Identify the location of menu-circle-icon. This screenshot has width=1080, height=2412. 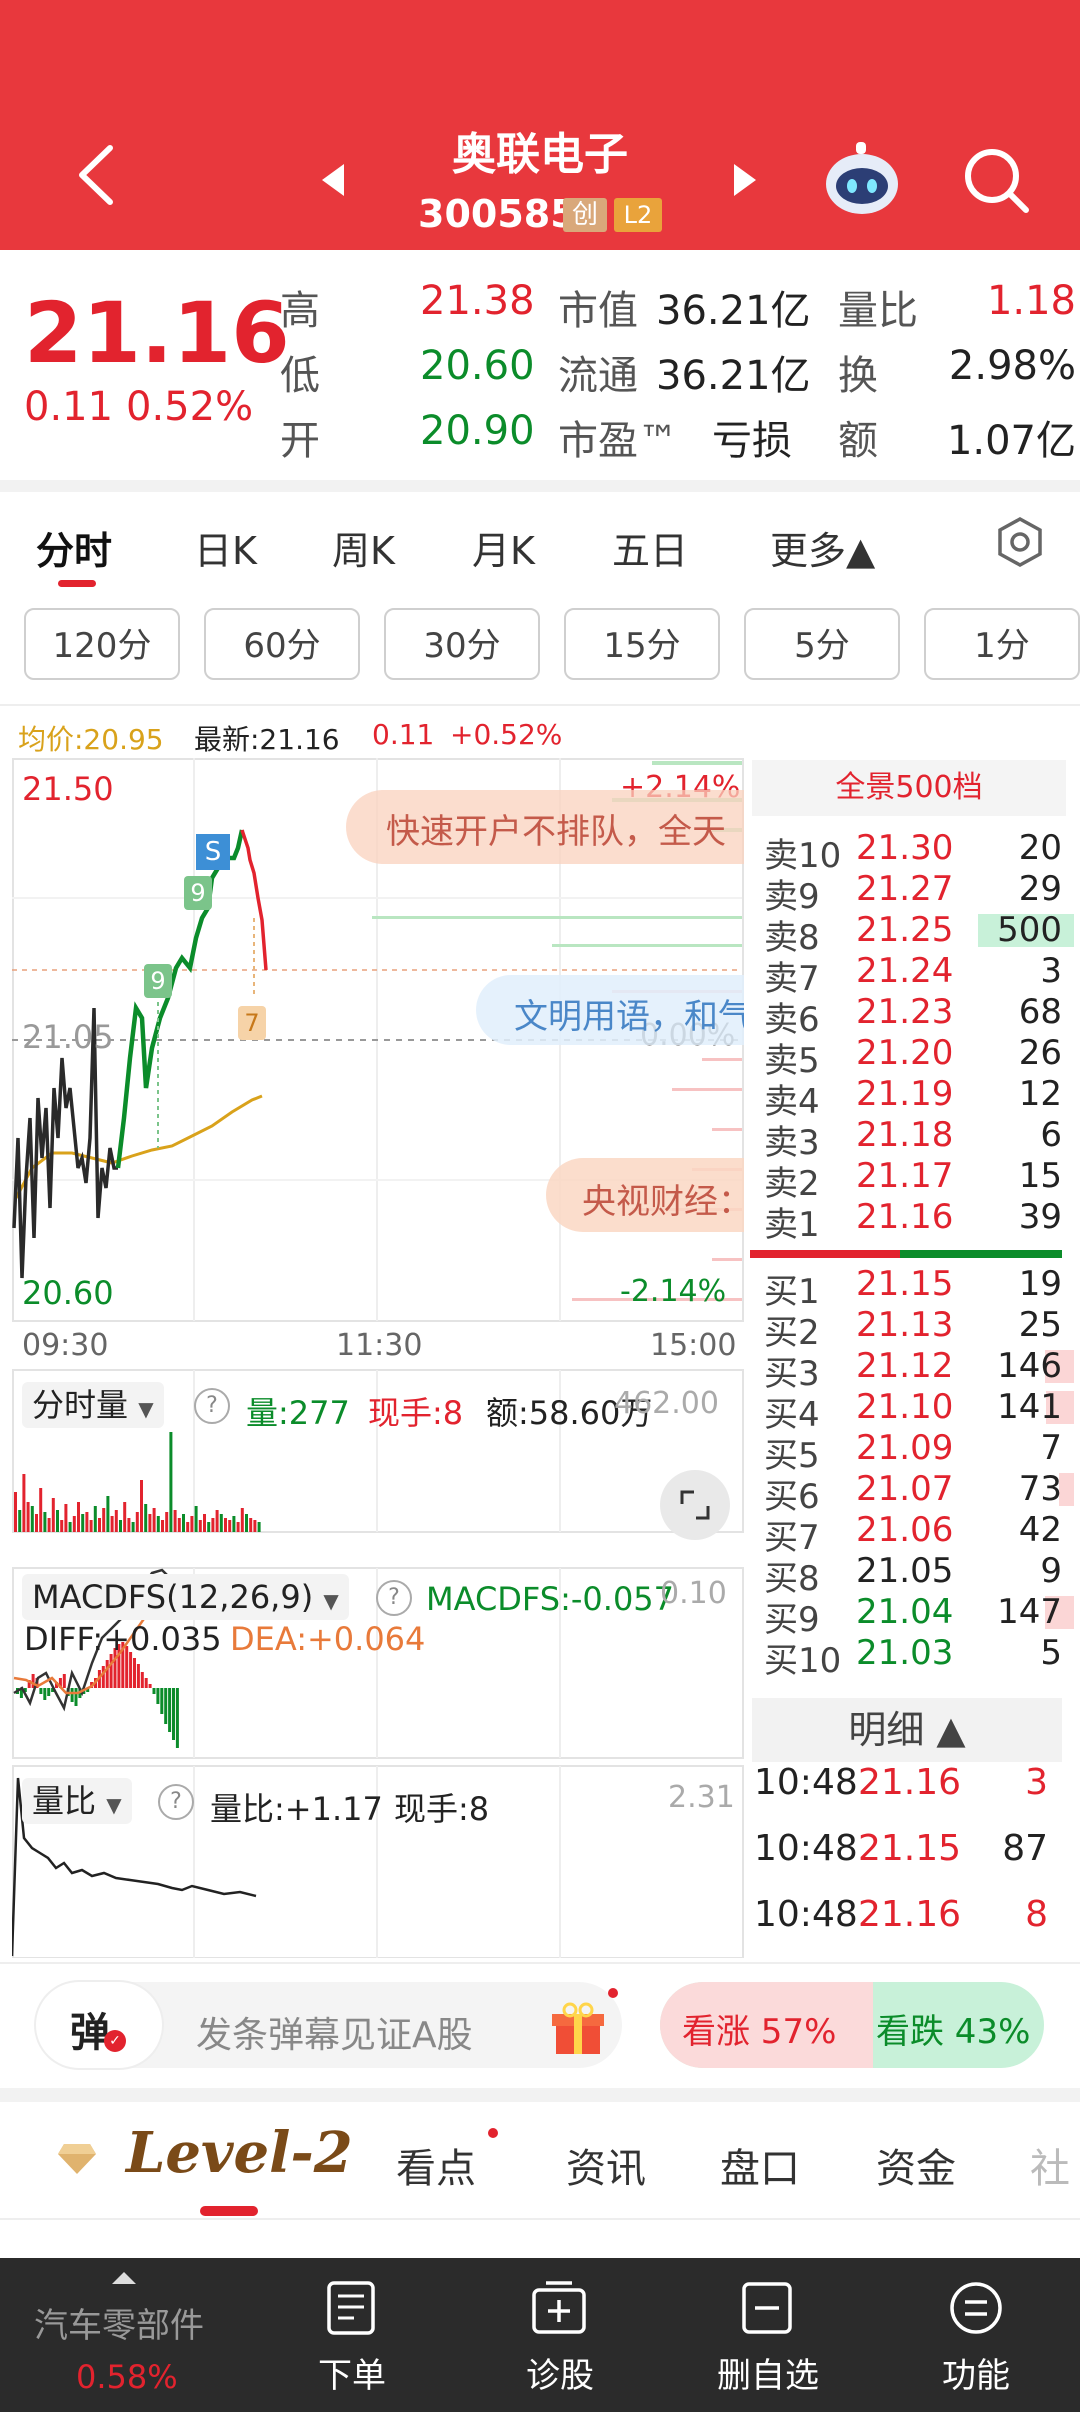
(976, 2308).